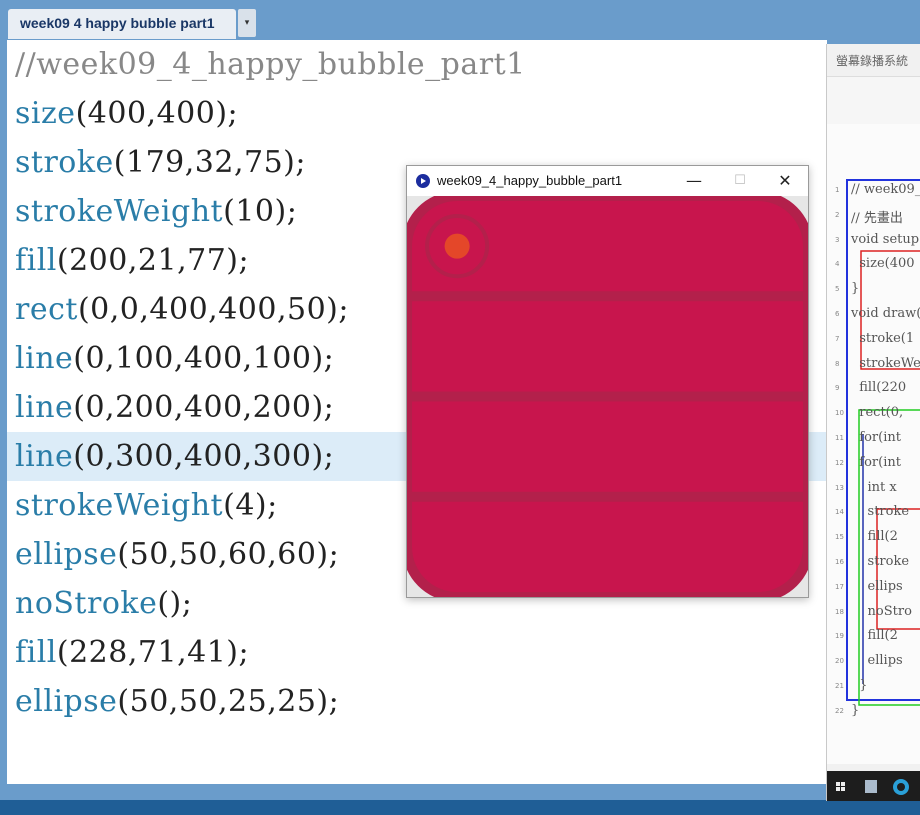 Image resolution: width=920 pixels, height=815 pixels. Describe the element at coordinates (837, 388) in the screenshot. I see `capture-line-number: 9` at that location.